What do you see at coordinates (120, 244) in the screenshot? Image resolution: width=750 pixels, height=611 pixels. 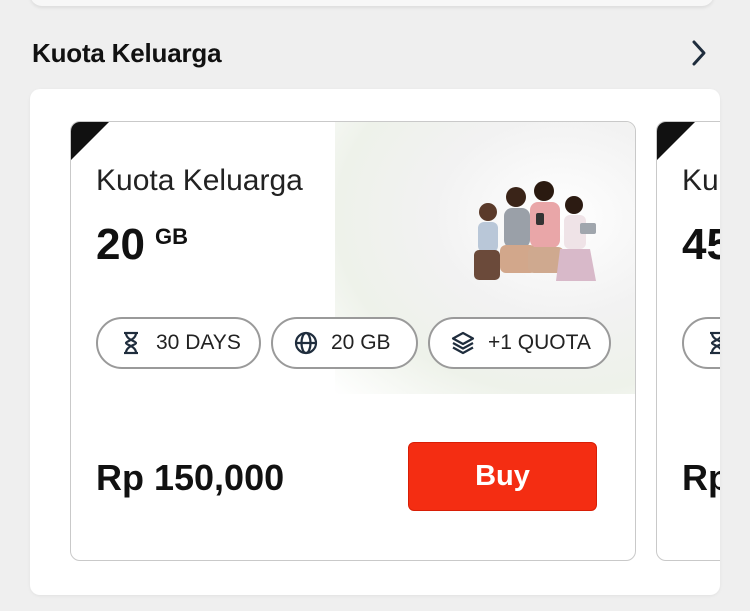 I see `package-size-value: 20` at bounding box center [120, 244].